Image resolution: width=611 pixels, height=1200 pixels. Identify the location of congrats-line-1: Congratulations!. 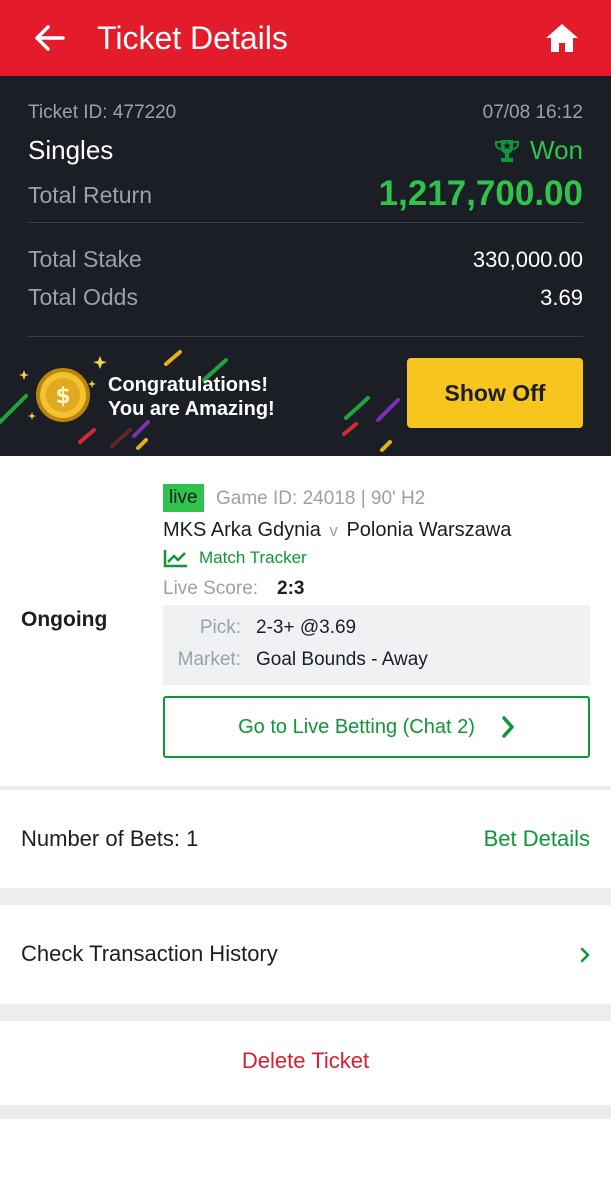
(188, 385).